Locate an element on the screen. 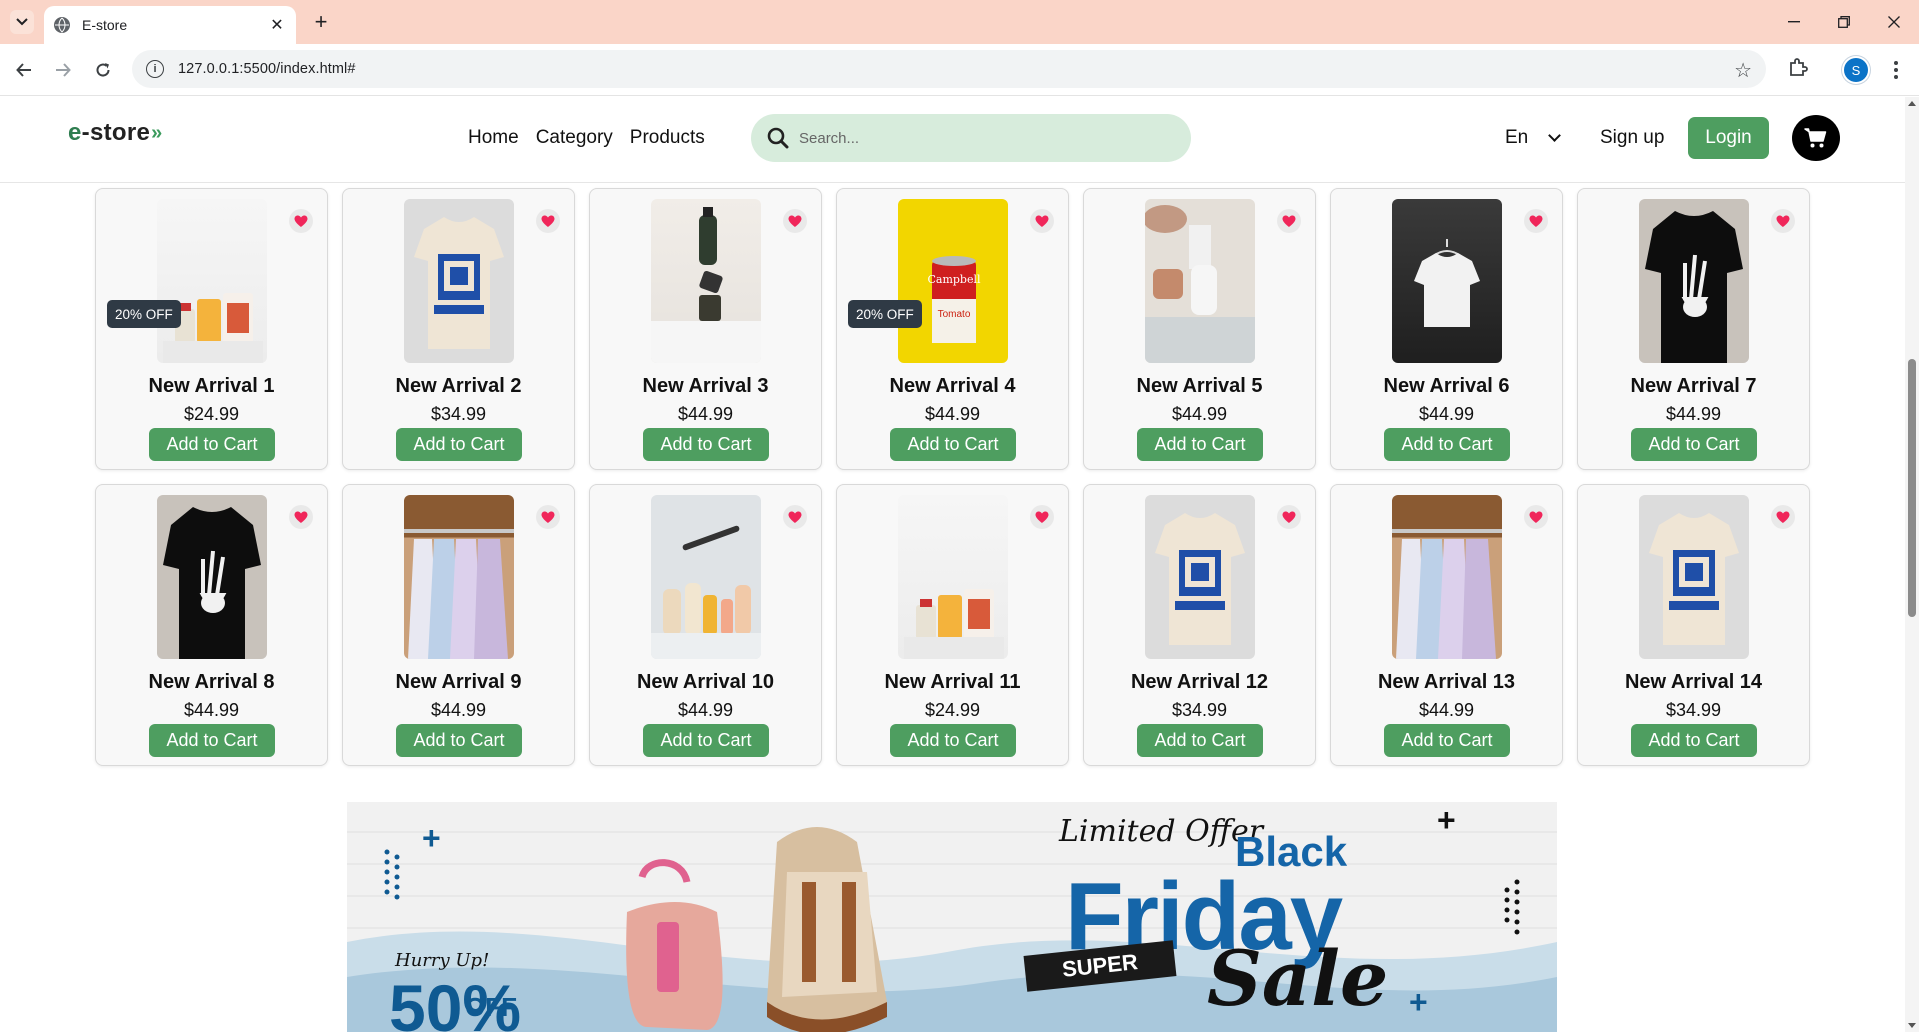 Image resolution: width=1919 pixels, height=1032 pixels. product-price: $24.99 is located at coordinates (952, 710).